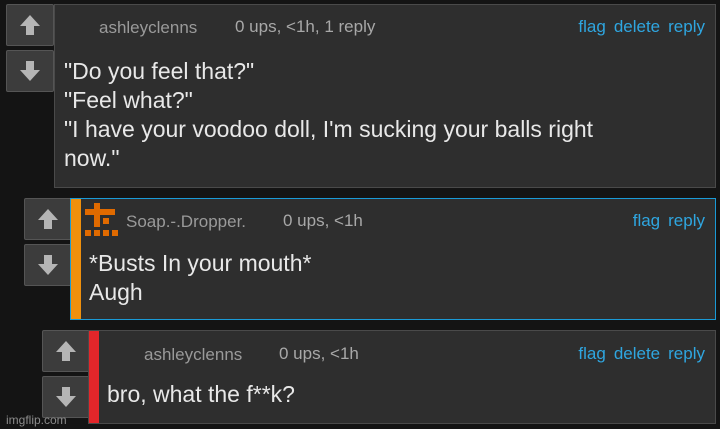 The height and width of the screenshot is (429, 720). I want to click on comment-body: bro, what the f**k?, so click(201, 394).